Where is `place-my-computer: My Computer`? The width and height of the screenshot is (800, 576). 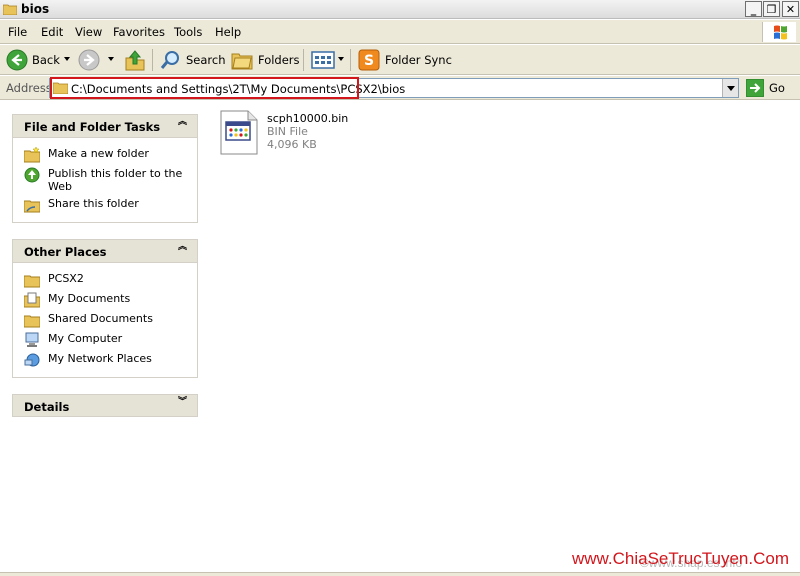
place-my-computer: My Computer is located at coordinates (109, 340).